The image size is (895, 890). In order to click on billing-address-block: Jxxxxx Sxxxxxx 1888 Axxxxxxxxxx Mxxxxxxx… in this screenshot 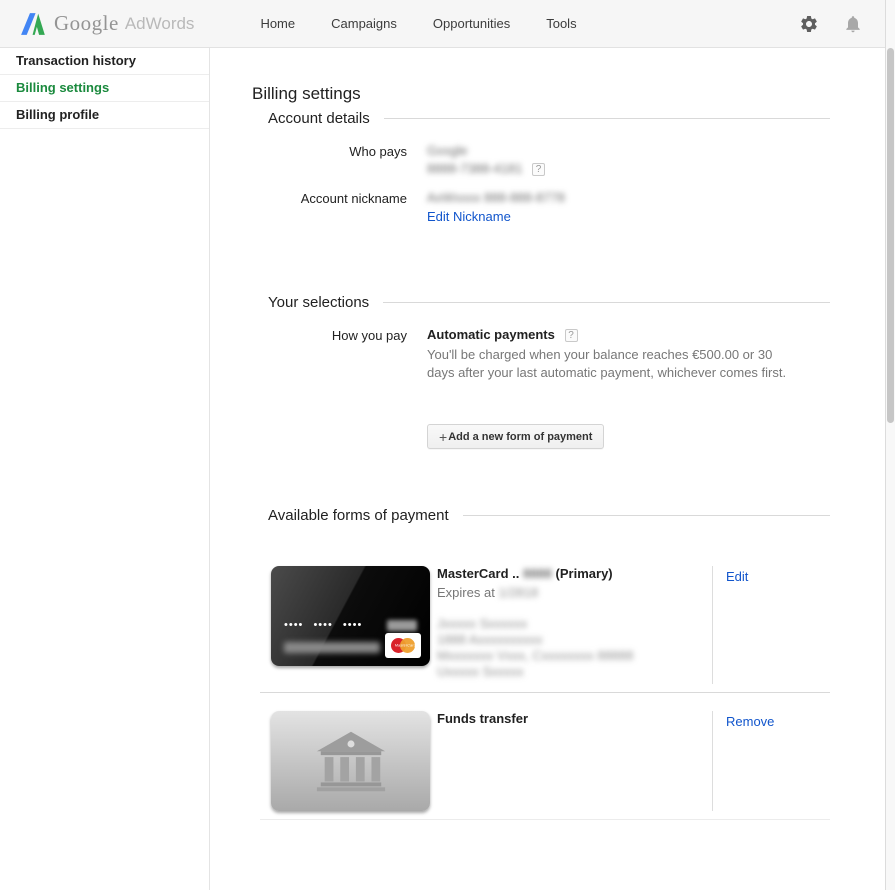, I will do `click(574, 648)`.